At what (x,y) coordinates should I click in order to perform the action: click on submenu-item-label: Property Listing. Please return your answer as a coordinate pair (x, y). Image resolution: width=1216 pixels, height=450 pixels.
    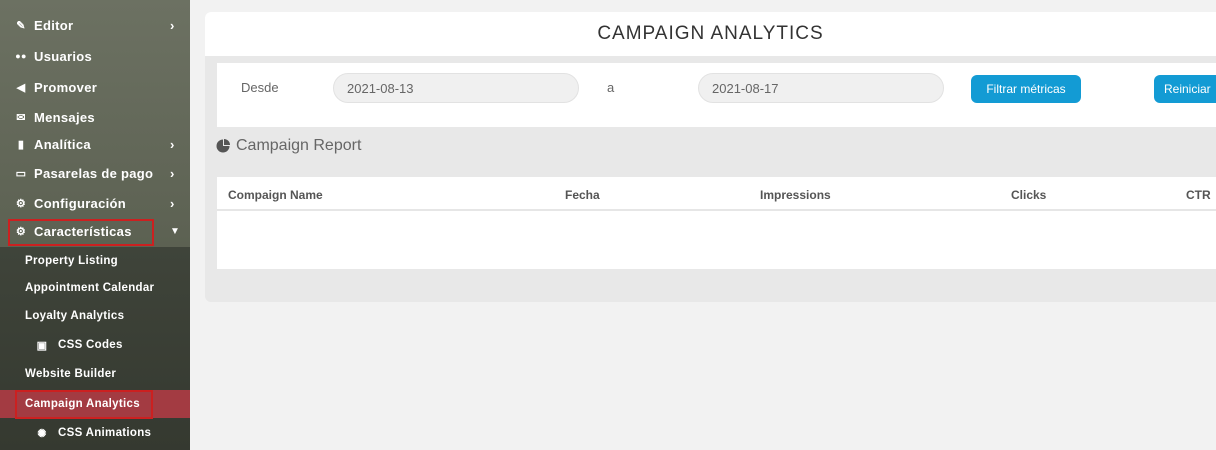
    Looking at the image, I should click on (71, 261).